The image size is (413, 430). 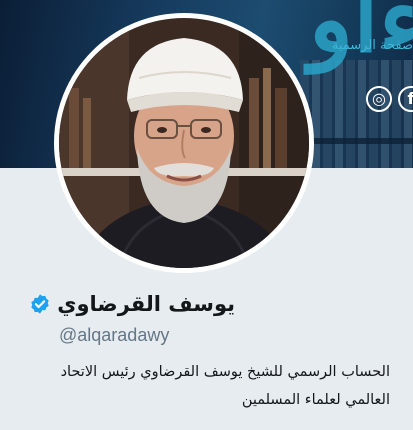 I want to click on profile-name-row: يوسف القرضاوي, so click(x=132, y=304).